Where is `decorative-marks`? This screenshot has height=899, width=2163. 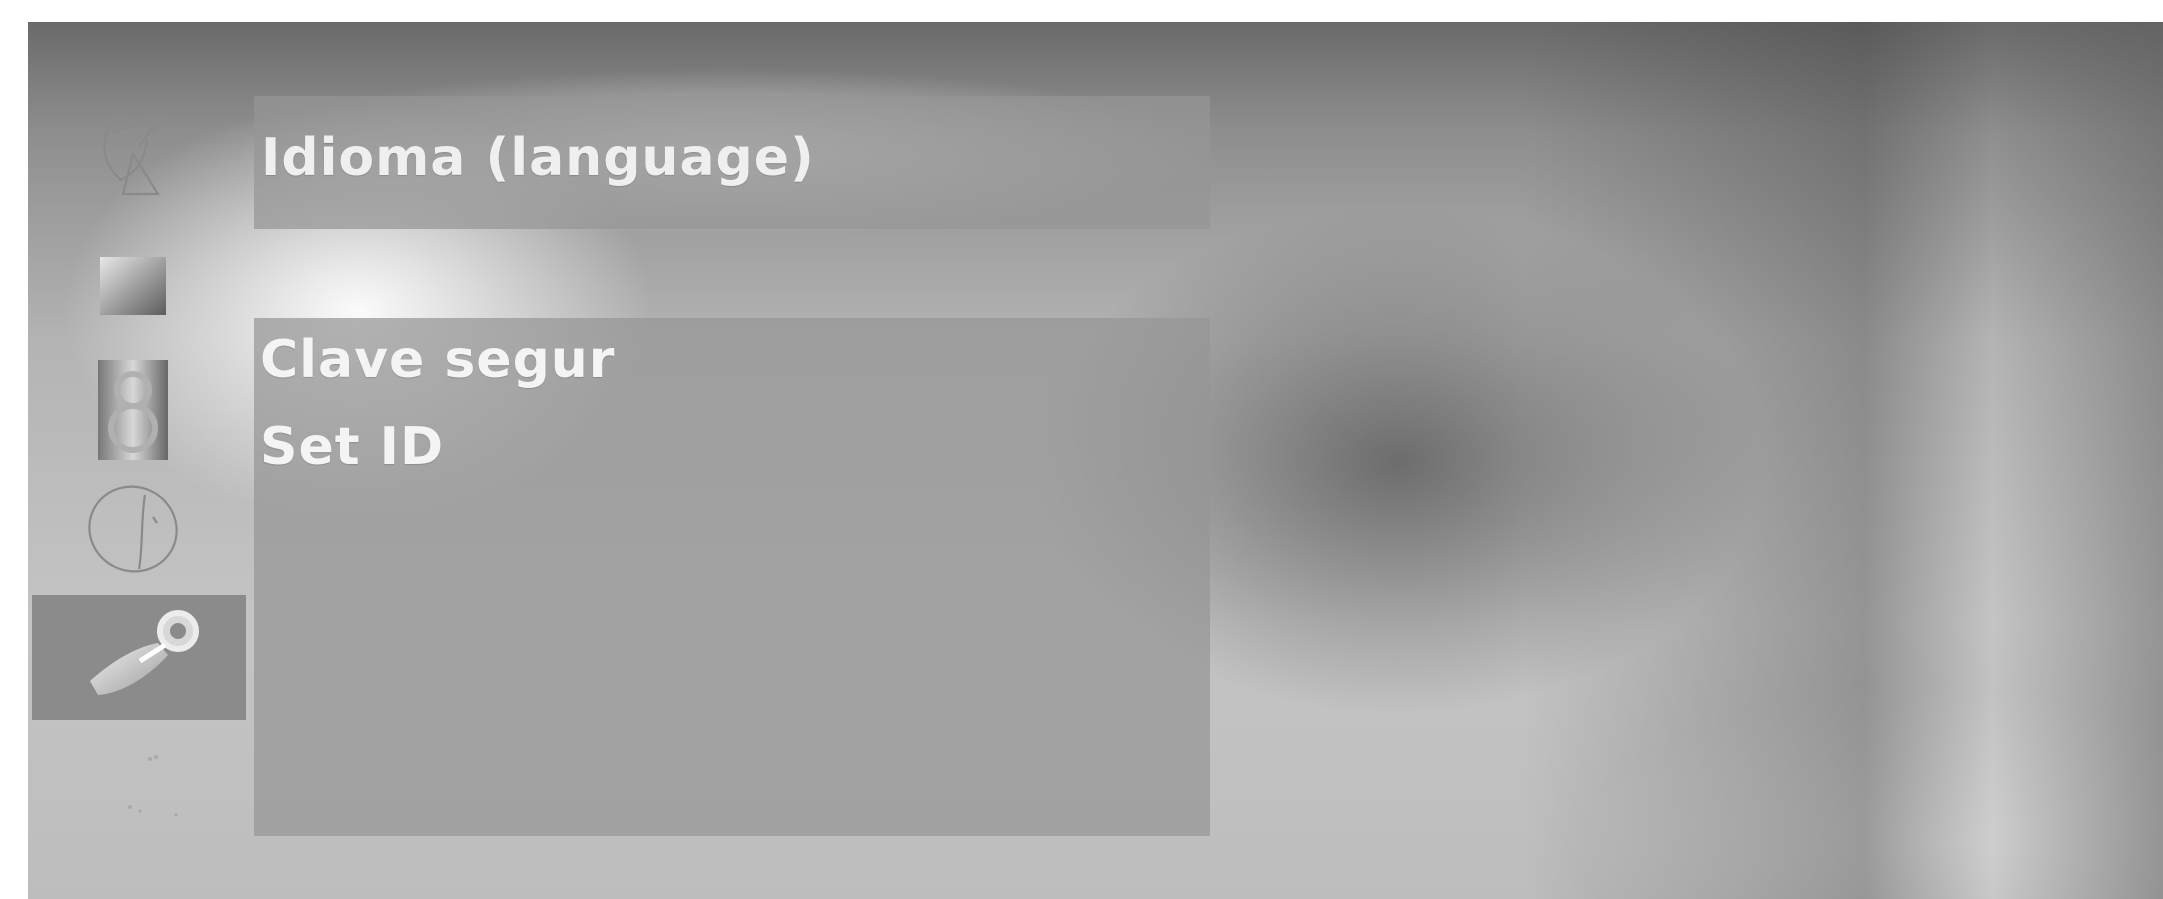 decorative-marks is located at coordinates (148, 787).